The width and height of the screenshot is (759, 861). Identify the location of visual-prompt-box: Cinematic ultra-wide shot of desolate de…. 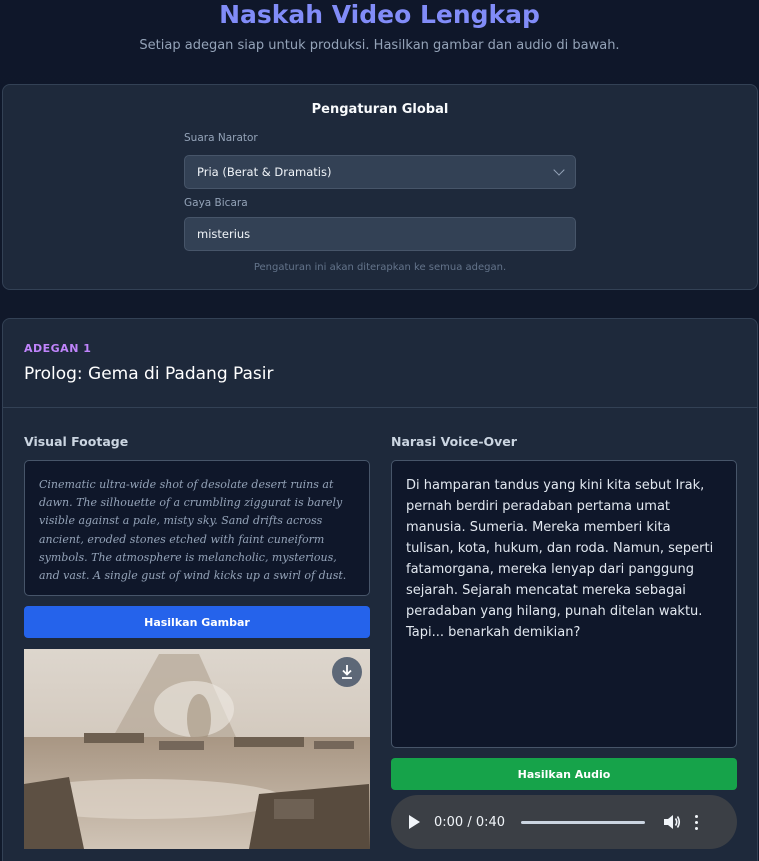
(197, 528).